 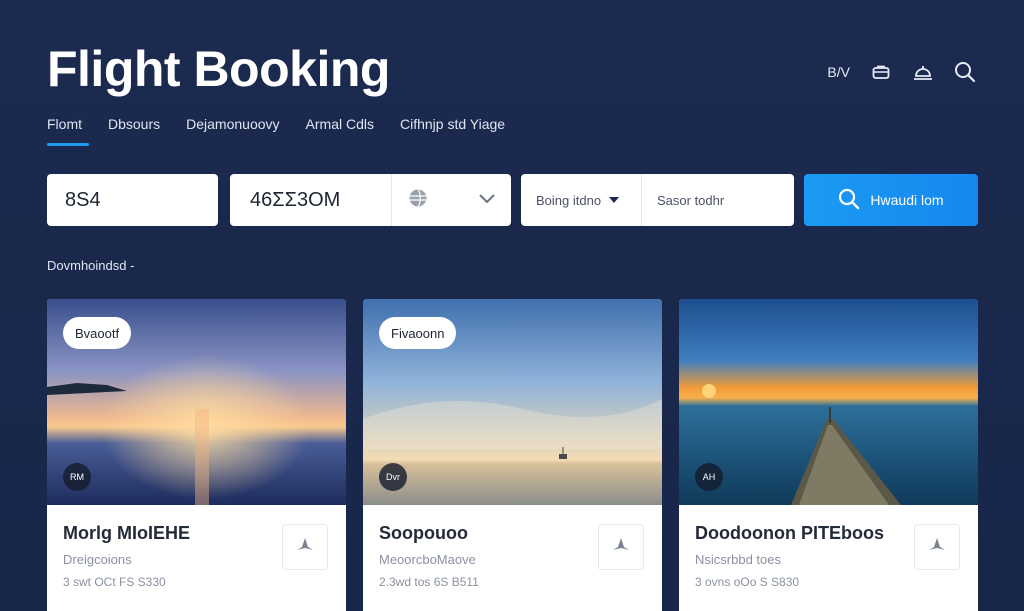 What do you see at coordinates (838, 72) in the screenshot?
I see `currency-icon: B/V` at bounding box center [838, 72].